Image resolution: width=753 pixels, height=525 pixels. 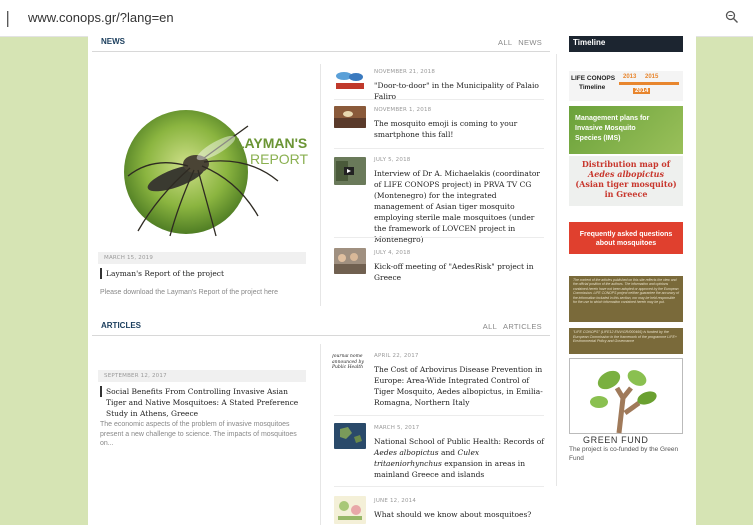 I want to click on articles-heading: ARTICLES, so click(x=121, y=325).